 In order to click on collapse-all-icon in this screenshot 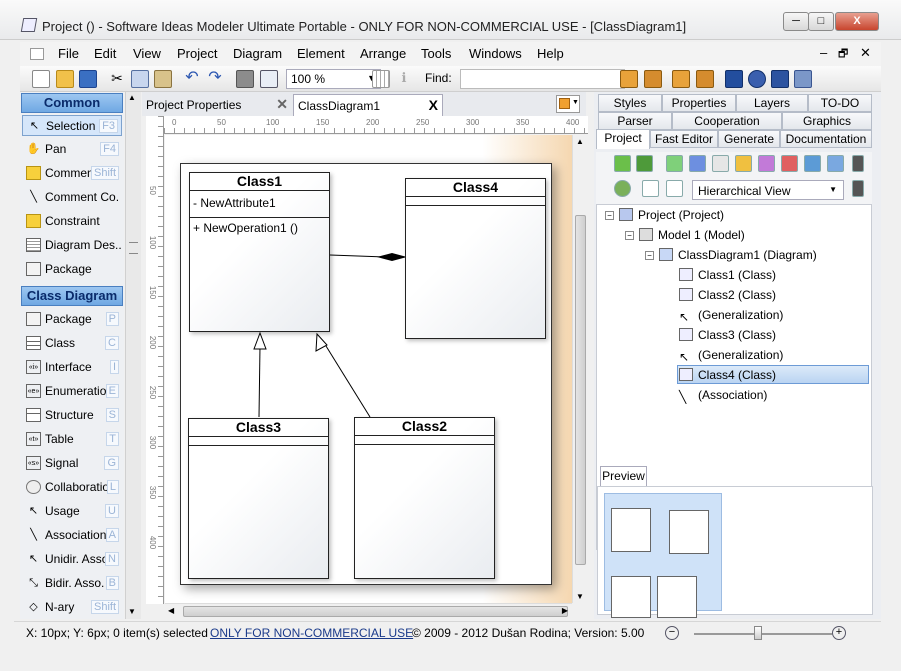, I will do `click(674, 188)`.